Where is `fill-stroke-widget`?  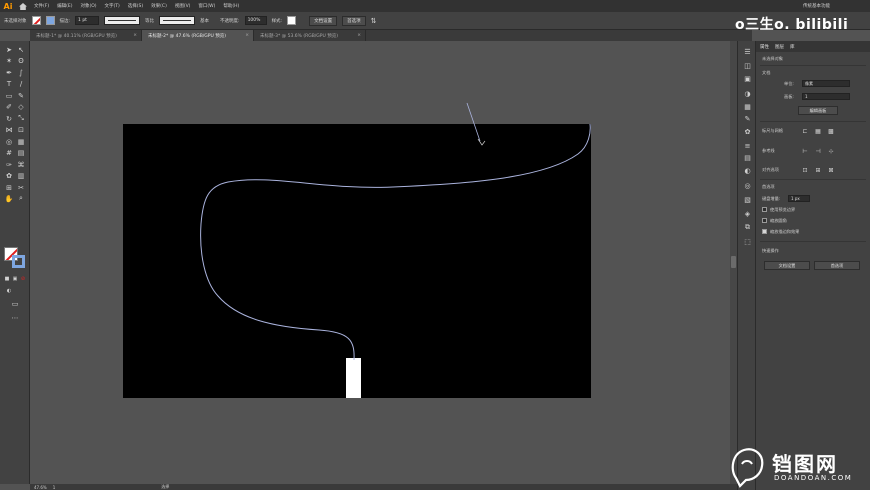 fill-stroke-widget is located at coordinates (15, 258).